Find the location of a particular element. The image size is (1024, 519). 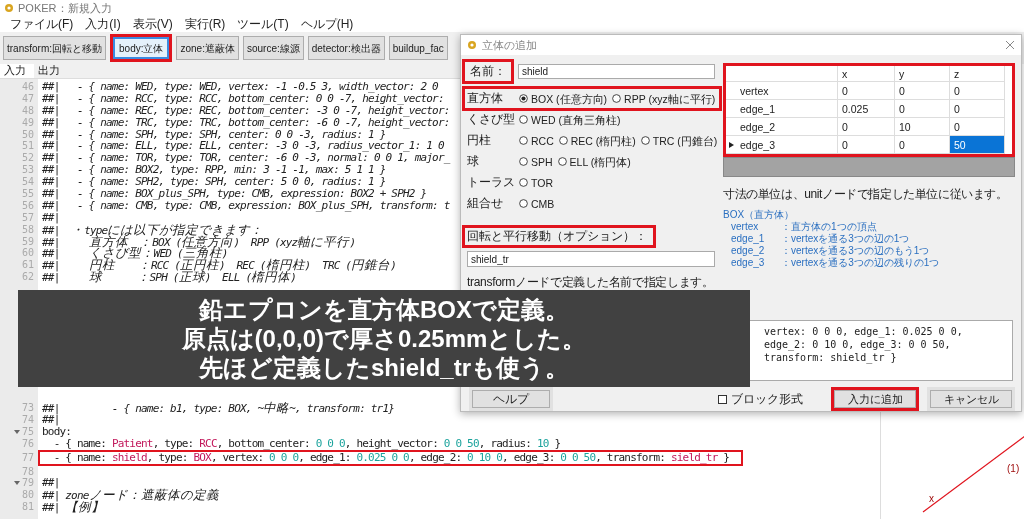

dialog-button: キャンセル is located at coordinates (971, 399).